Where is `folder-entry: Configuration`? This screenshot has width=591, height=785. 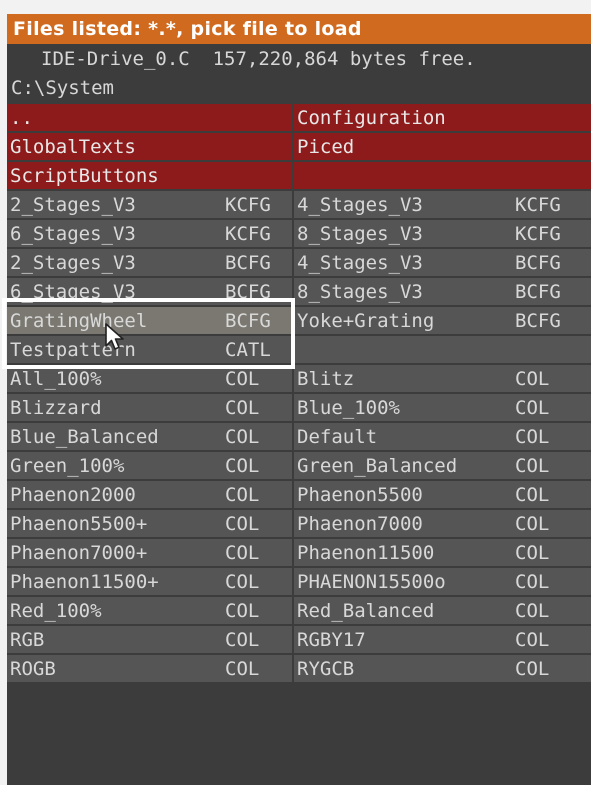 folder-entry: Configuration is located at coordinates (442, 118).